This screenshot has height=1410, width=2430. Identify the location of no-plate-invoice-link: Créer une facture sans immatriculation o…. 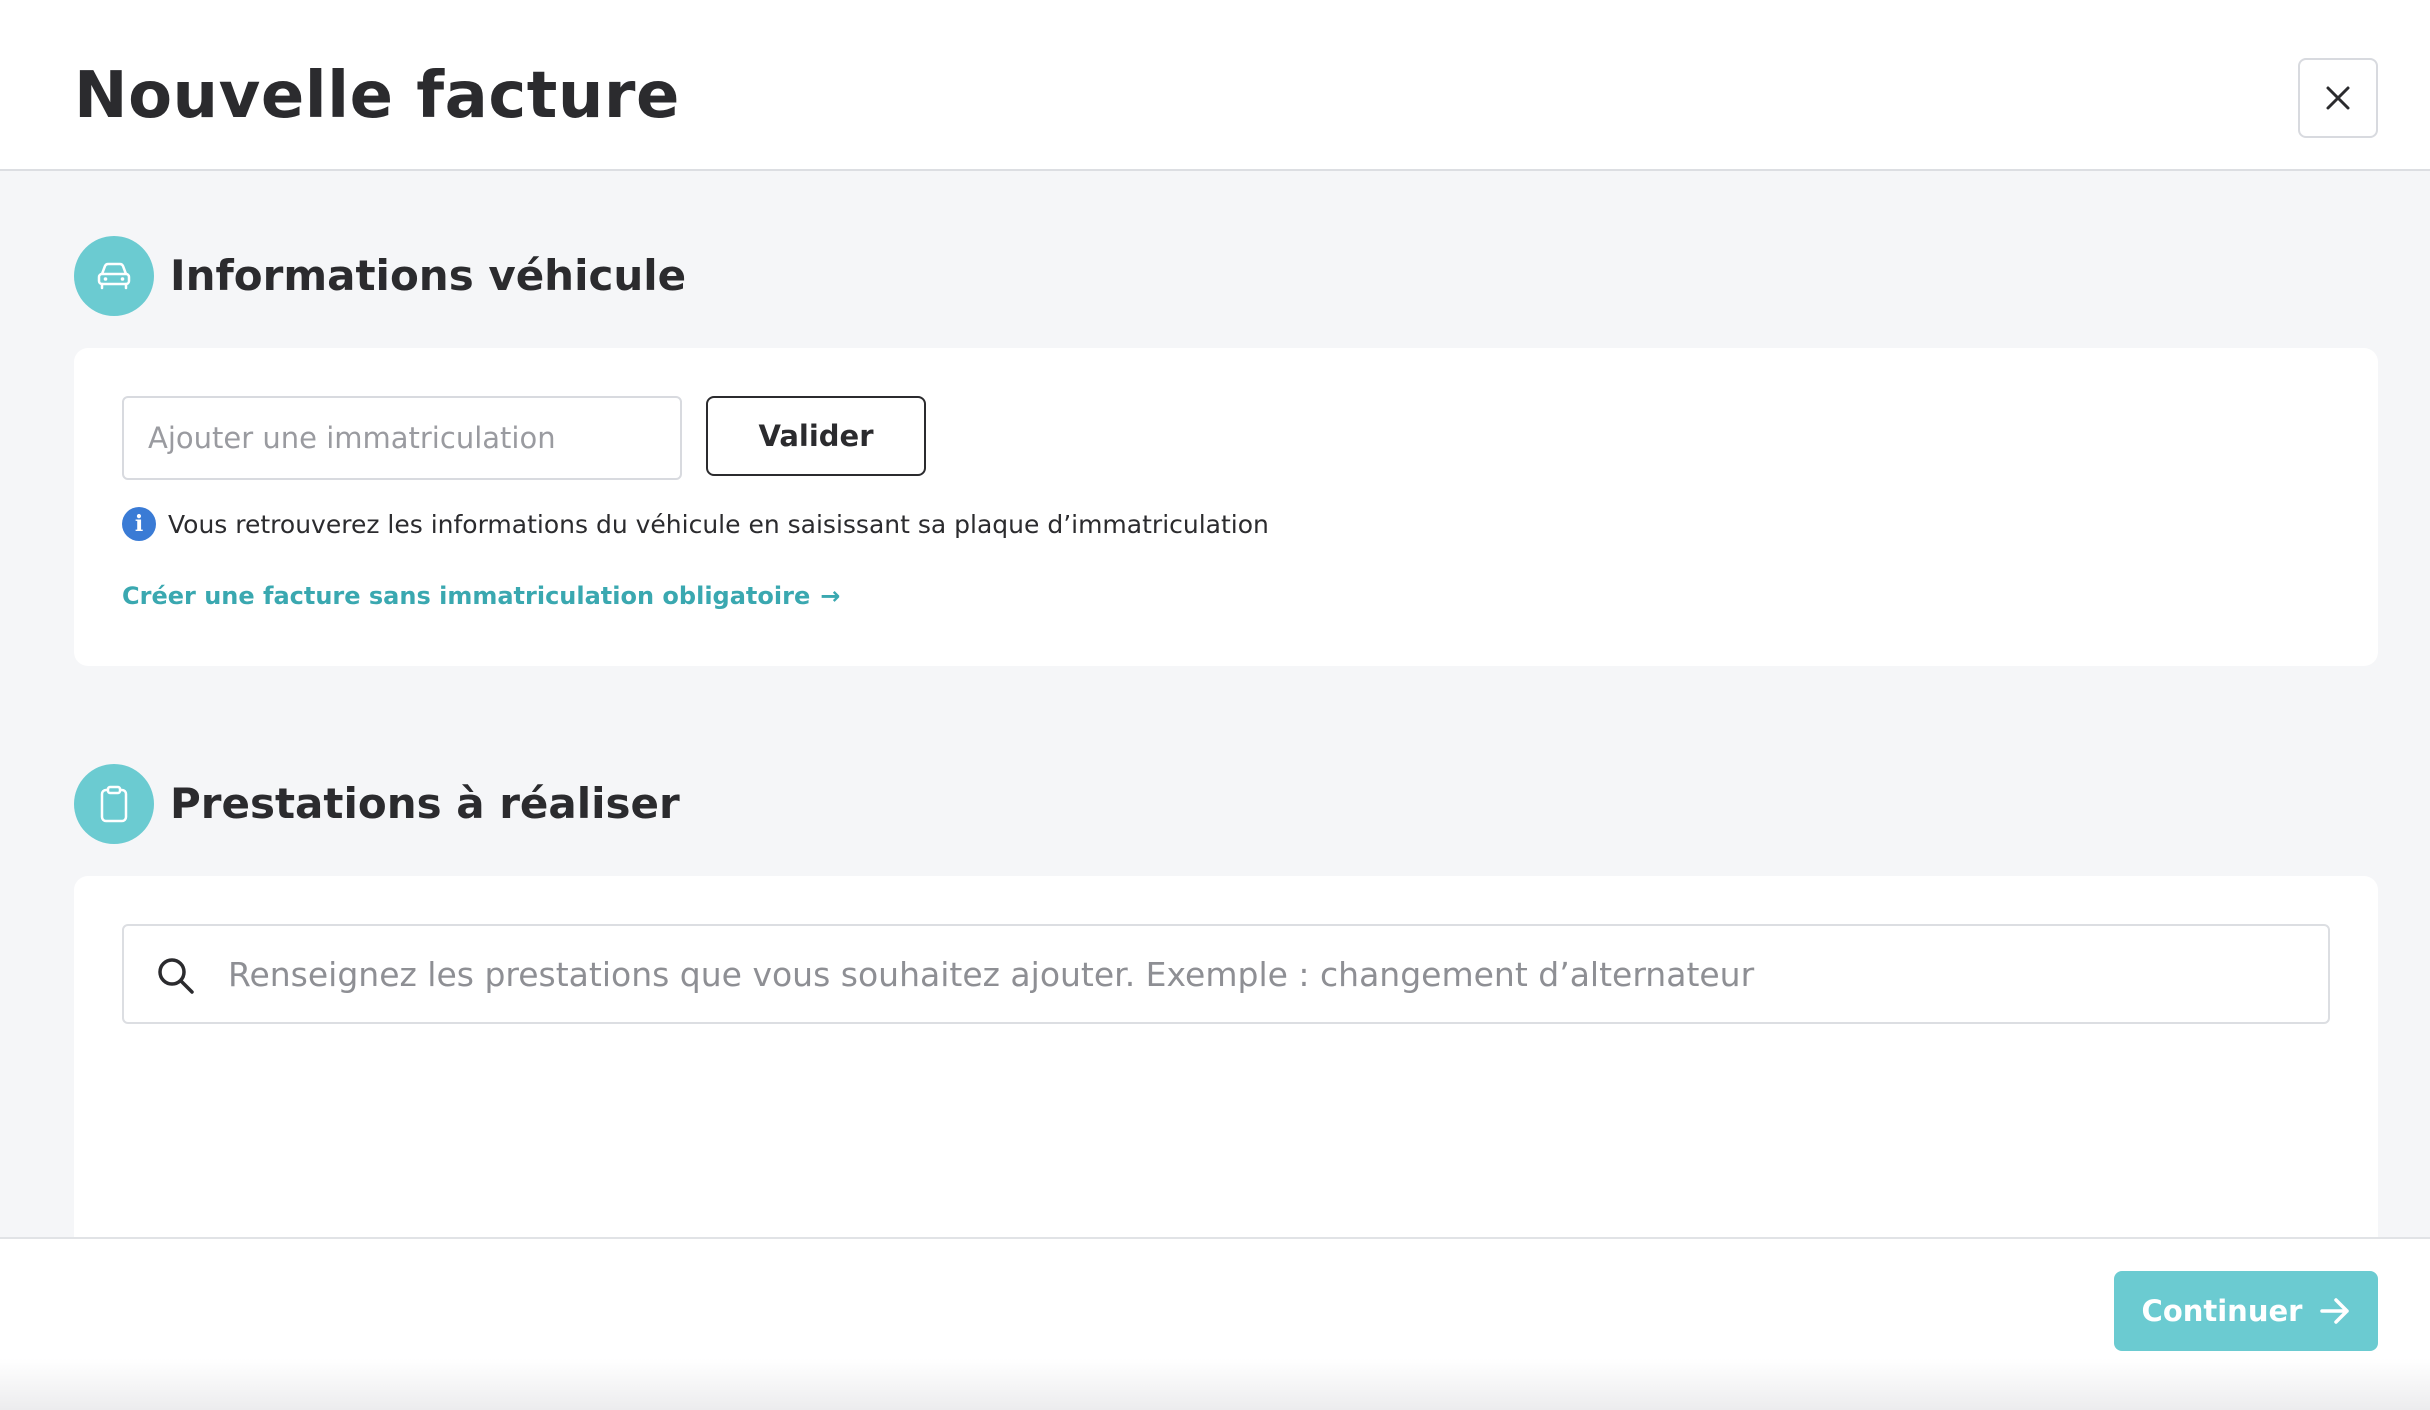
(481, 596).